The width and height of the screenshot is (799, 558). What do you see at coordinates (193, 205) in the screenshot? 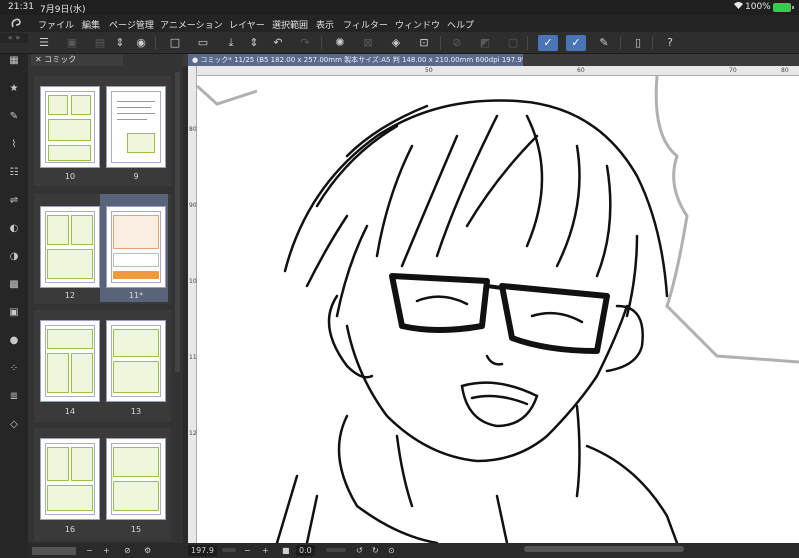
I see `ruler-label: 90` at bounding box center [193, 205].